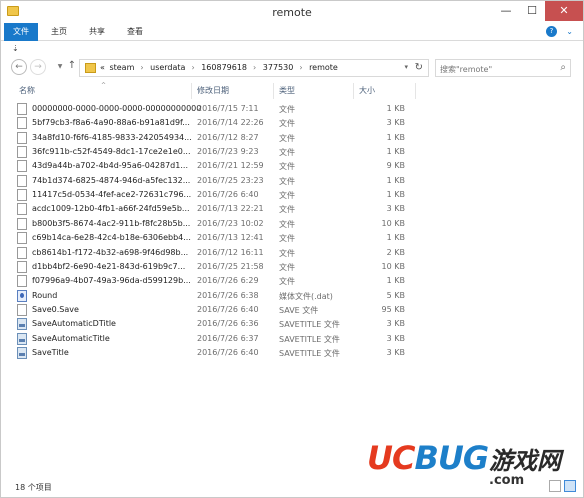 This screenshot has width=584, height=498. What do you see at coordinates (230, 123) in the screenshot?
I see `file-date: 2016/7/14 22:26` at bounding box center [230, 123].